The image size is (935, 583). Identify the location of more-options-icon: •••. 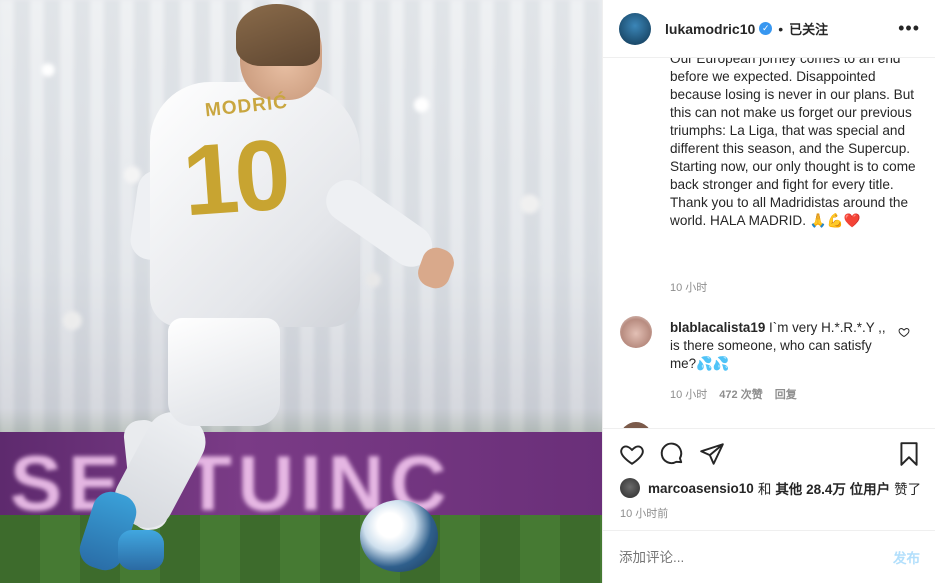
(909, 28).